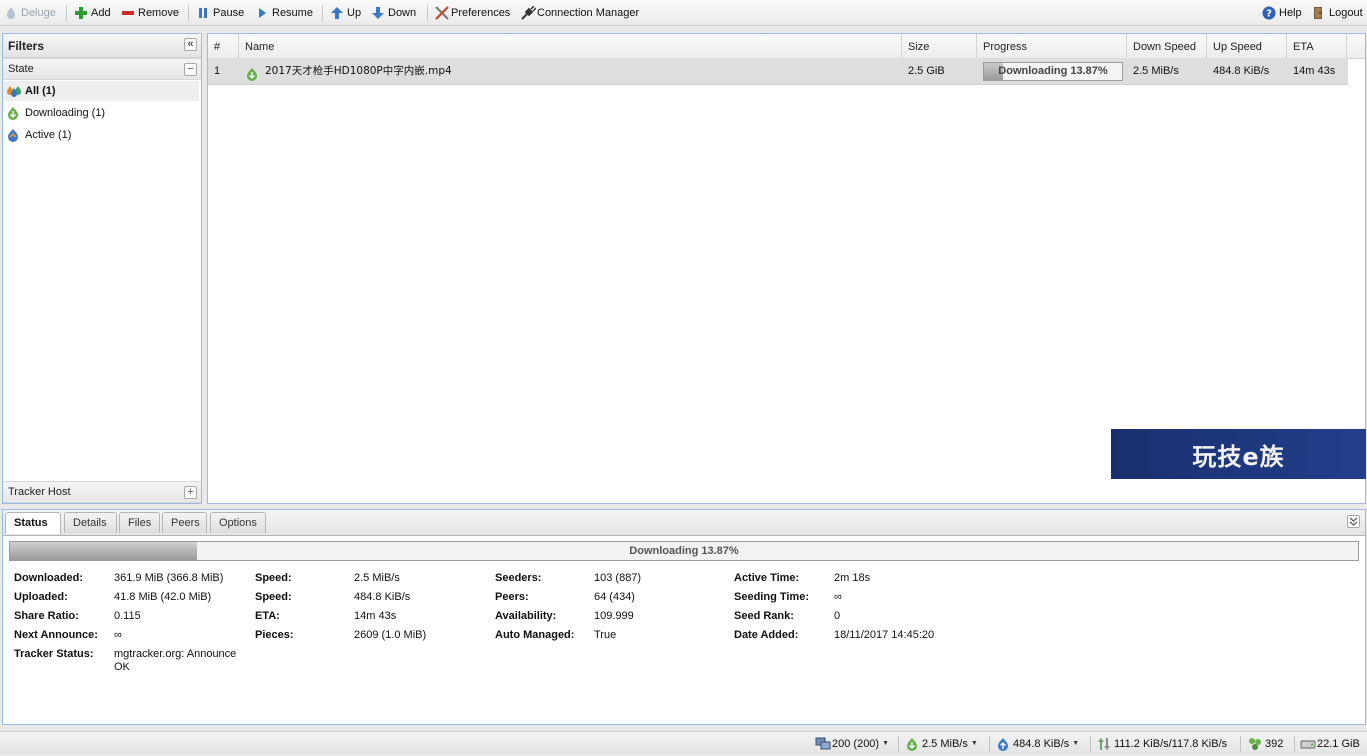 The height and width of the screenshot is (756, 1367). I want to click on pause-icon, so click(203, 13).